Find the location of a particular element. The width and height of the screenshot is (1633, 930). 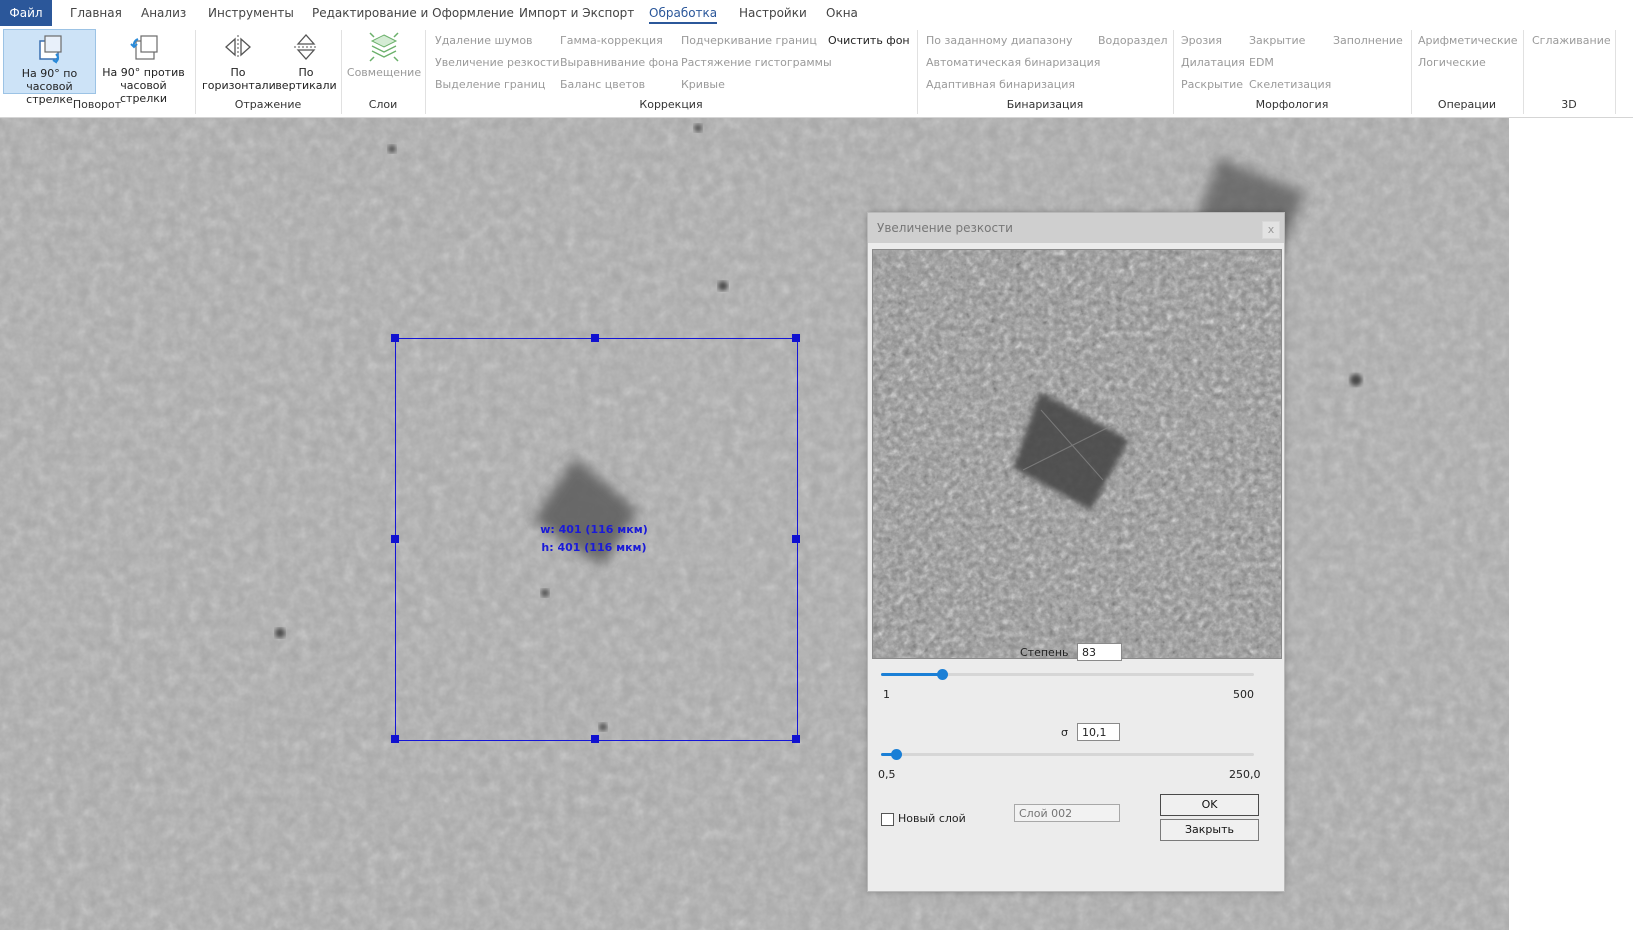

menu-item-curves: Кривые is located at coordinates (703, 84).